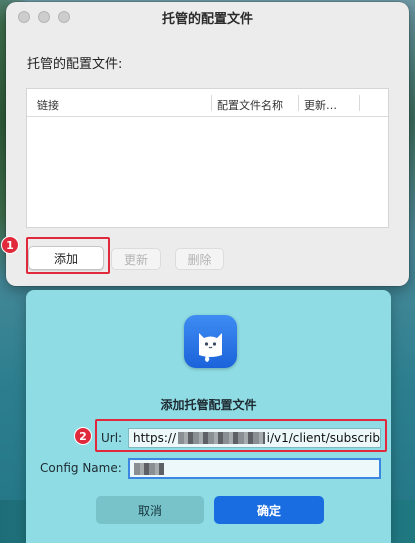  I want to click on step-badge-2: 2, so click(83, 436).